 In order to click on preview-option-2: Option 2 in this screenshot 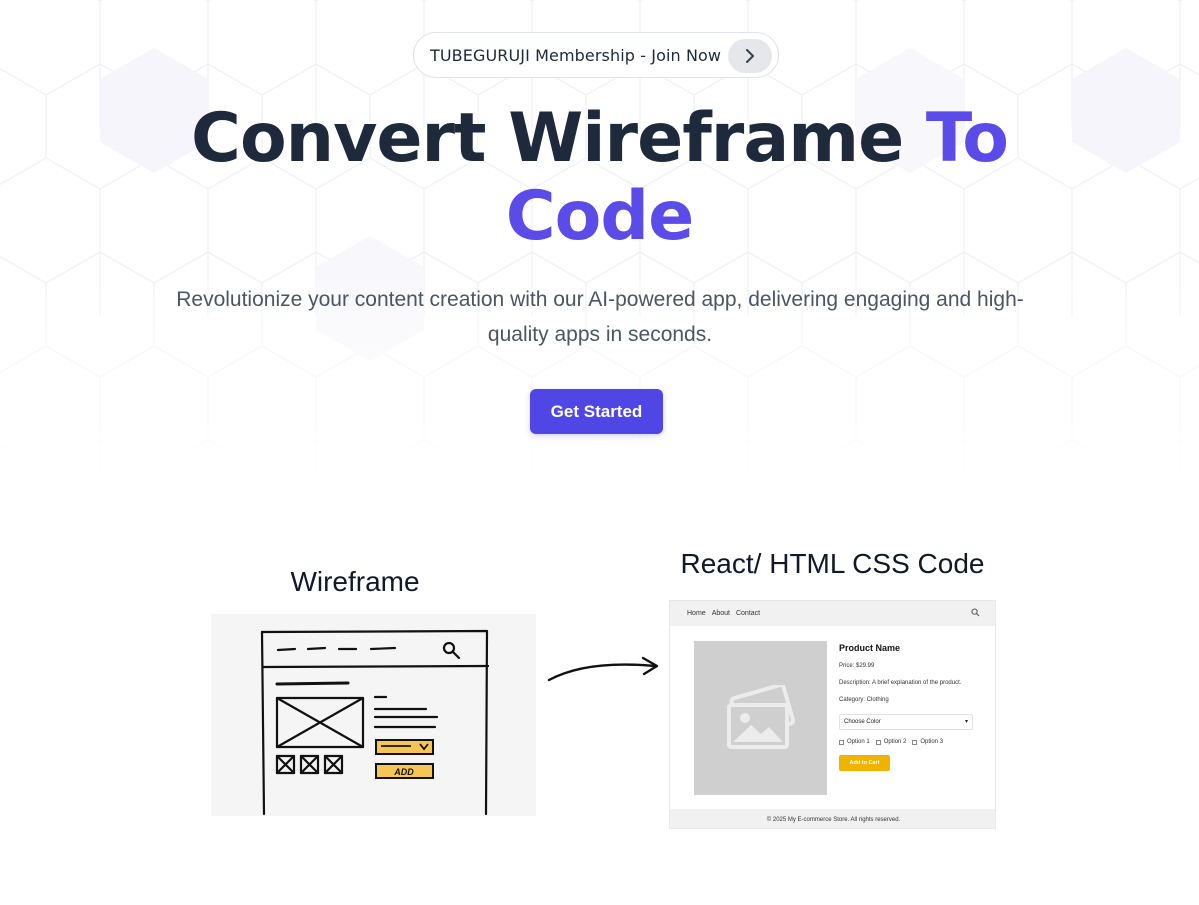, I will do `click(891, 742)`.